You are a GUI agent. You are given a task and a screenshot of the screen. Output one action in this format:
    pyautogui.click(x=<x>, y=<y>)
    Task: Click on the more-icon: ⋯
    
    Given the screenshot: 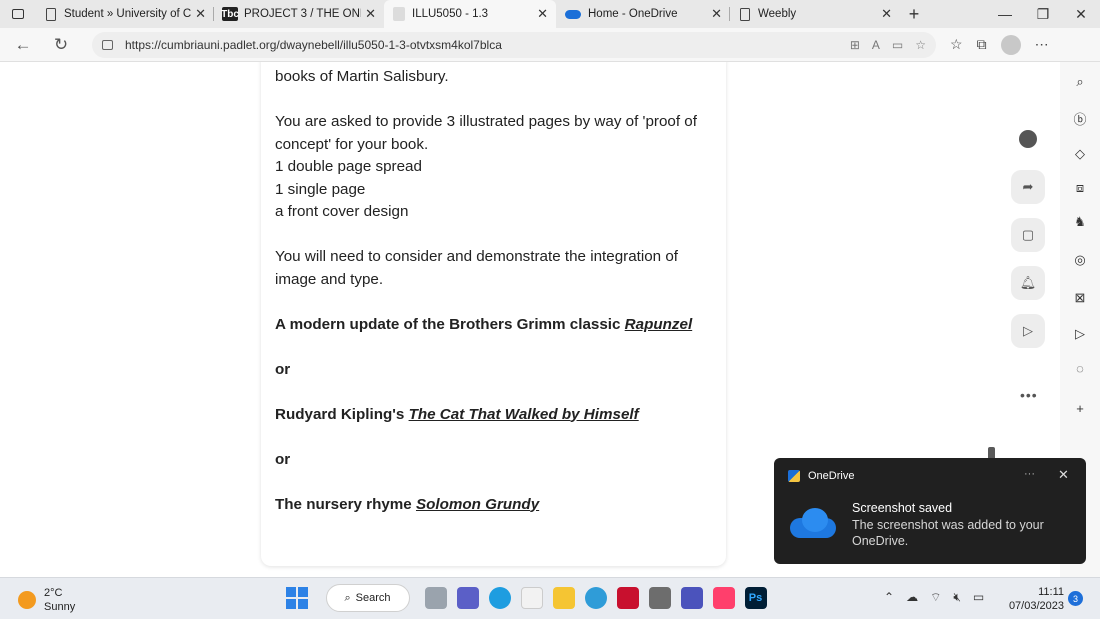 What is the action you would take?
    pyautogui.click(x=1042, y=44)
    